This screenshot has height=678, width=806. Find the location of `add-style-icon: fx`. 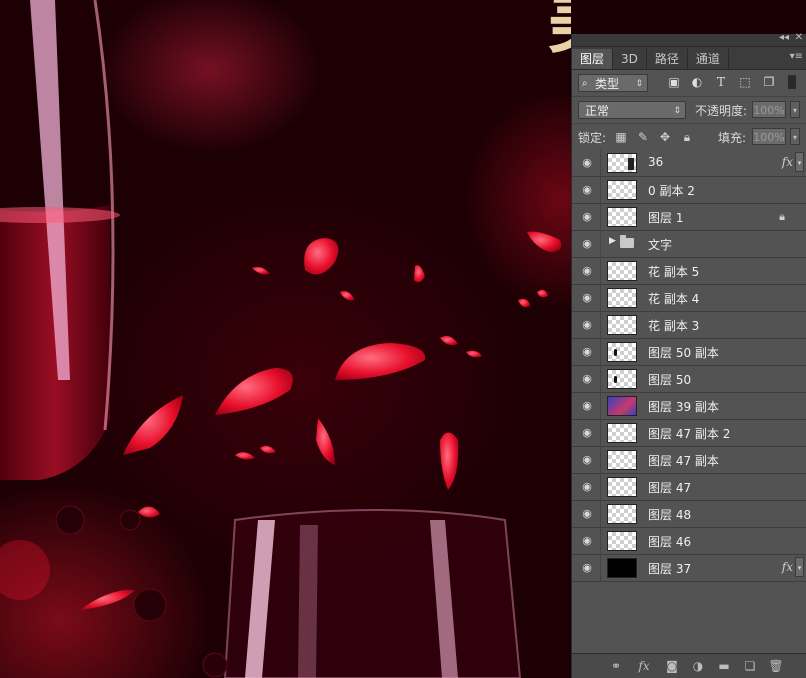

add-style-icon: fx is located at coordinates (644, 666).